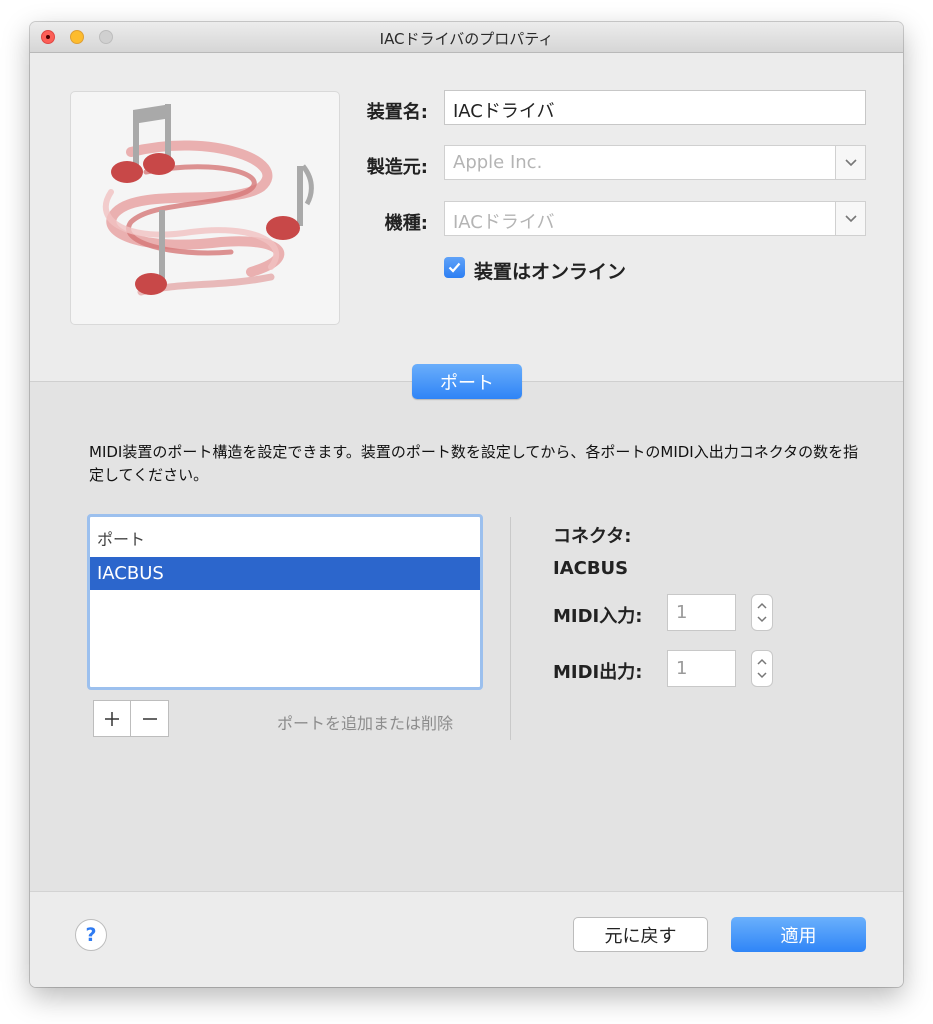 This screenshot has height=1024, width=933. I want to click on add-port-button, so click(112, 718).